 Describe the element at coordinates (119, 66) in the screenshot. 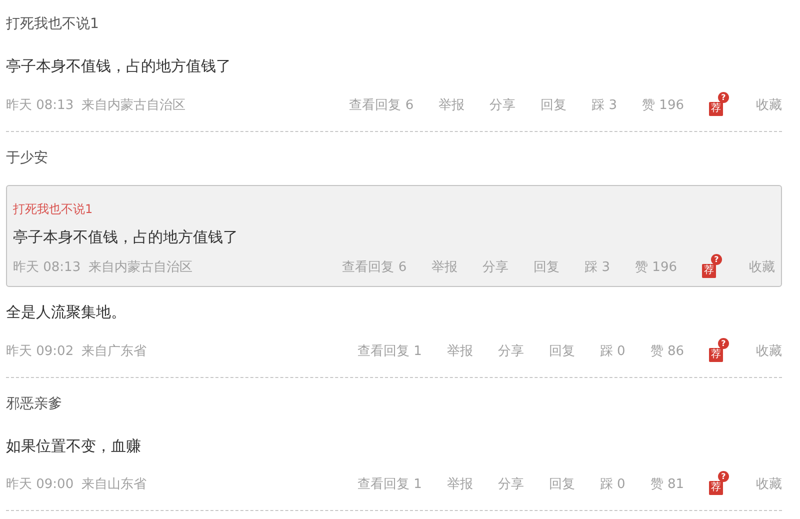

I see `comment-text: 亭子本身不值钱，占的地方值钱了` at that location.